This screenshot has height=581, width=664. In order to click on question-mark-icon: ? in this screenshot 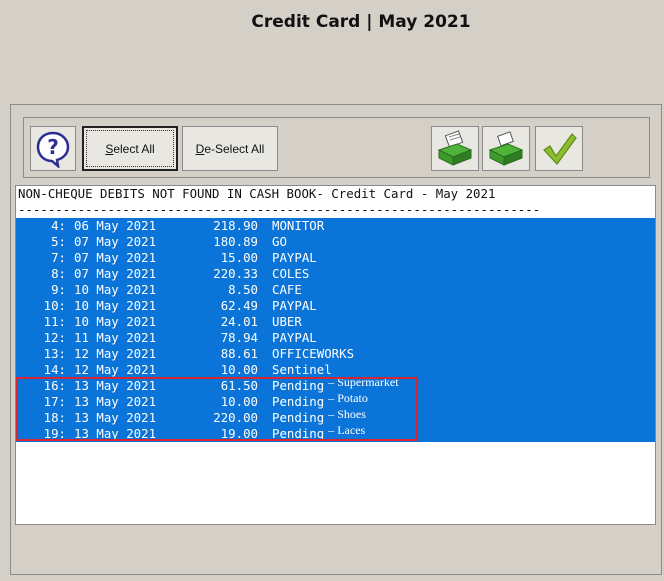, I will do `click(53, 149)`.